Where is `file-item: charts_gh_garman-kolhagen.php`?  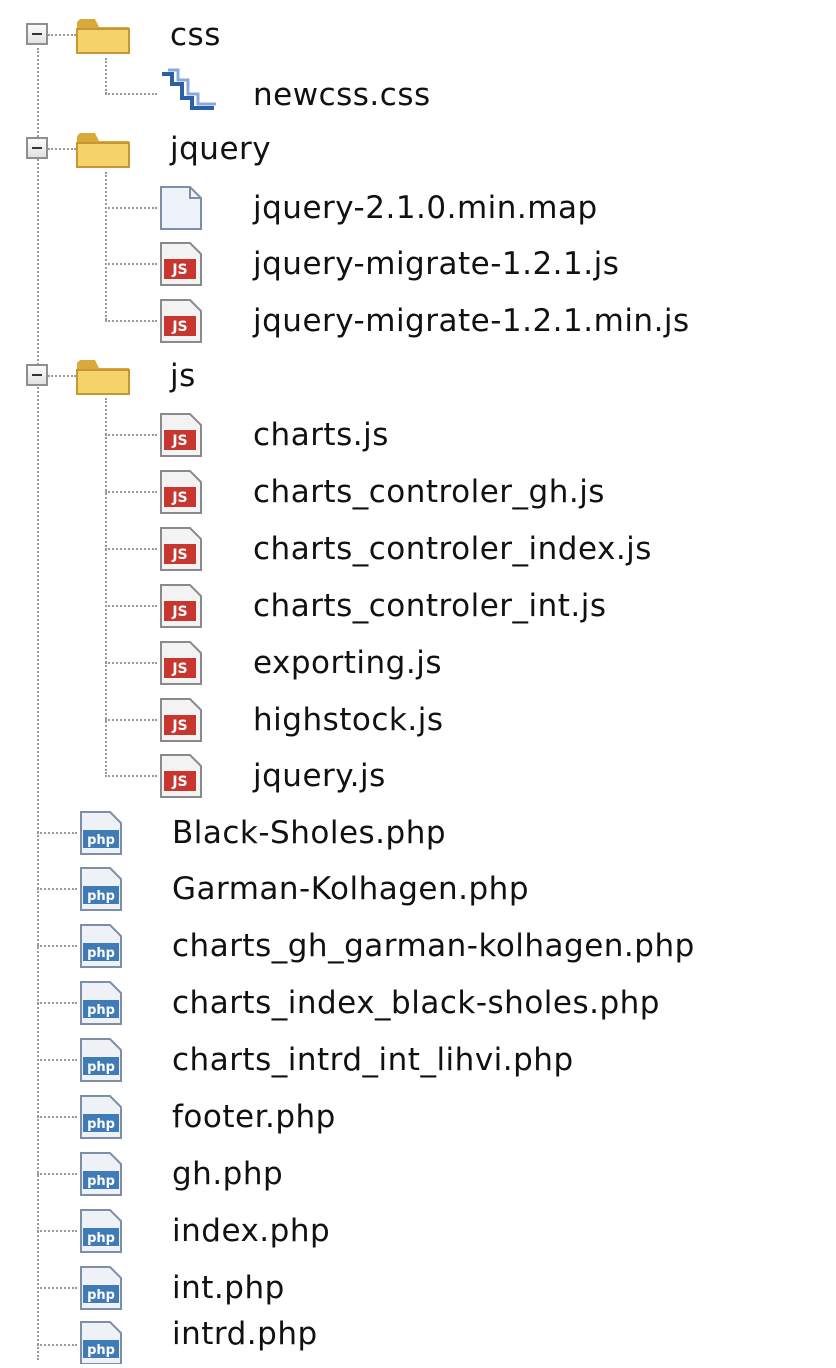
file-item: charts_gh_garman-kolhagen.php is located at coordinates (433, 946).